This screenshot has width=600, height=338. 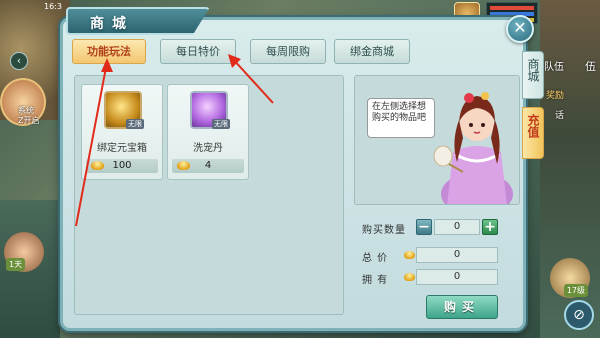 What do you see at coordinates (424, 227) in the screenshot?
I see `minus-button: −` at bounding box center [424, 227].